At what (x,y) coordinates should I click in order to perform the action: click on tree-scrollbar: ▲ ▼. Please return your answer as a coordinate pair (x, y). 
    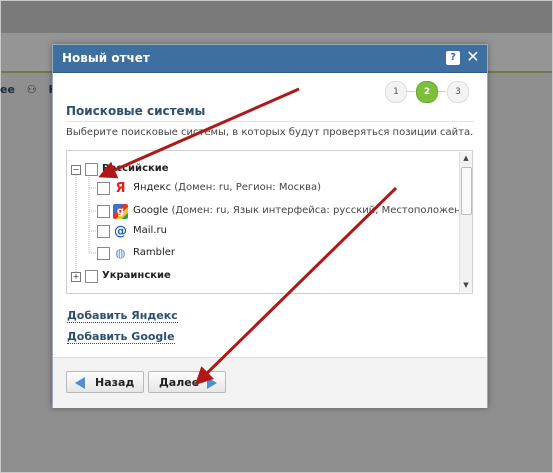
    Looking at the image, I should click on (465, 222).